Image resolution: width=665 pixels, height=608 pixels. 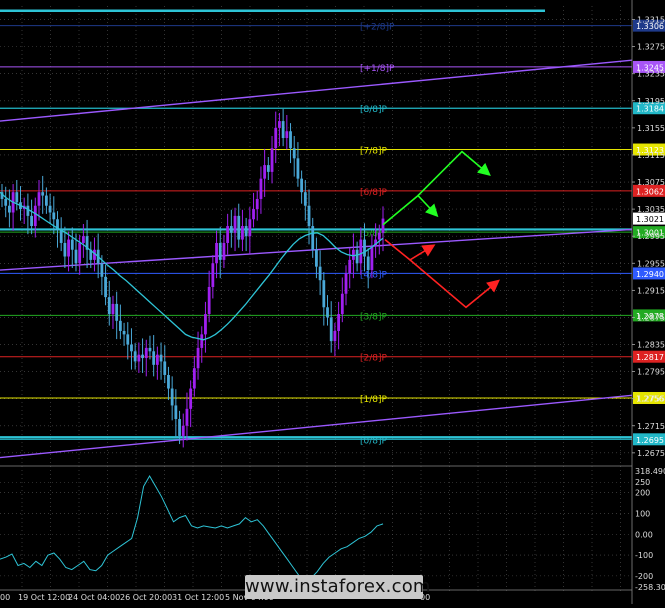 What do you see at coordinates (651, 236) in the screenshot?
I see `price-tick-label: 1.2995` at bounding box center [651, 236].